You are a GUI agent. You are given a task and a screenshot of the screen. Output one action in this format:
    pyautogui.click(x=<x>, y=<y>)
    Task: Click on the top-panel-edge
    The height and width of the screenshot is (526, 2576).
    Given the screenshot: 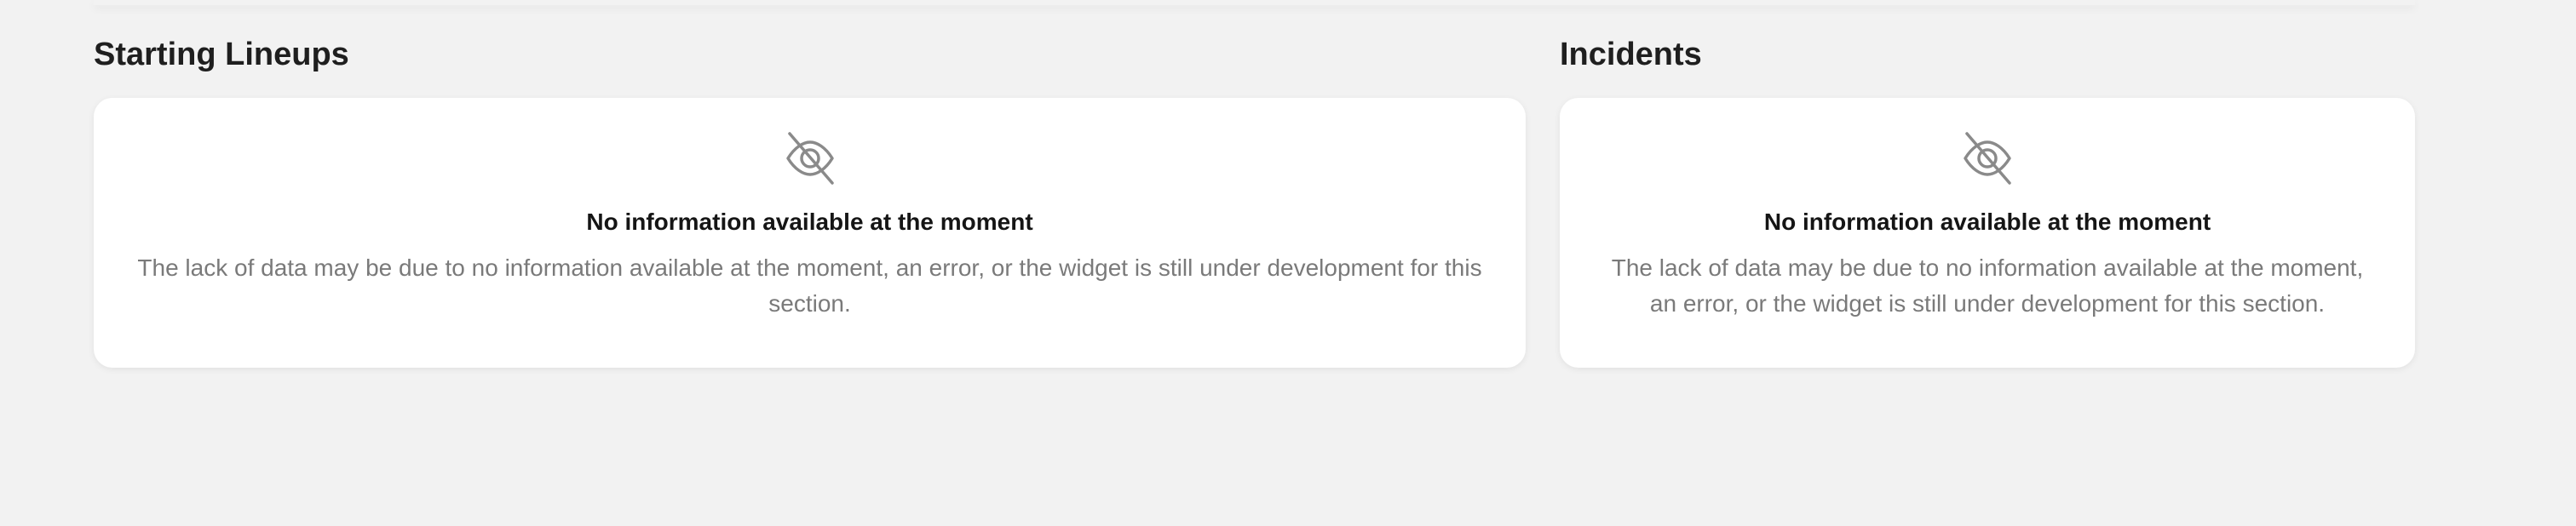 What is the action you would take?
    pyautogui.click(x=1255, y=2)
    